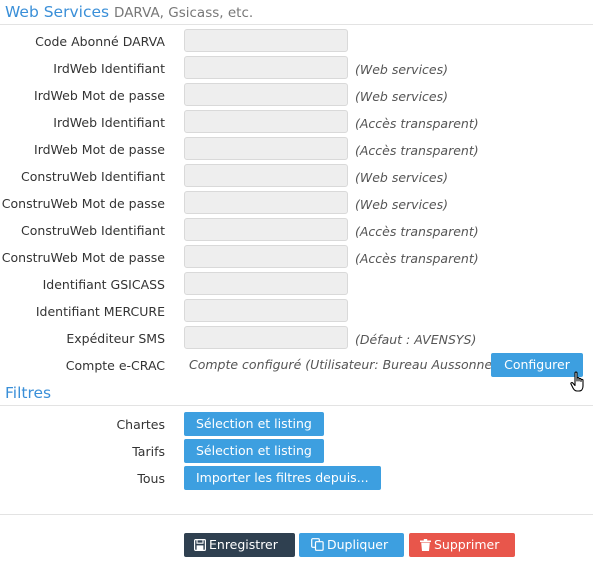 The width and height of the screenshot is (593, 562). What do you see at coordinates (296, 514) in the screenshot?
I see `footer-divider` at bounding box center [296, 514].